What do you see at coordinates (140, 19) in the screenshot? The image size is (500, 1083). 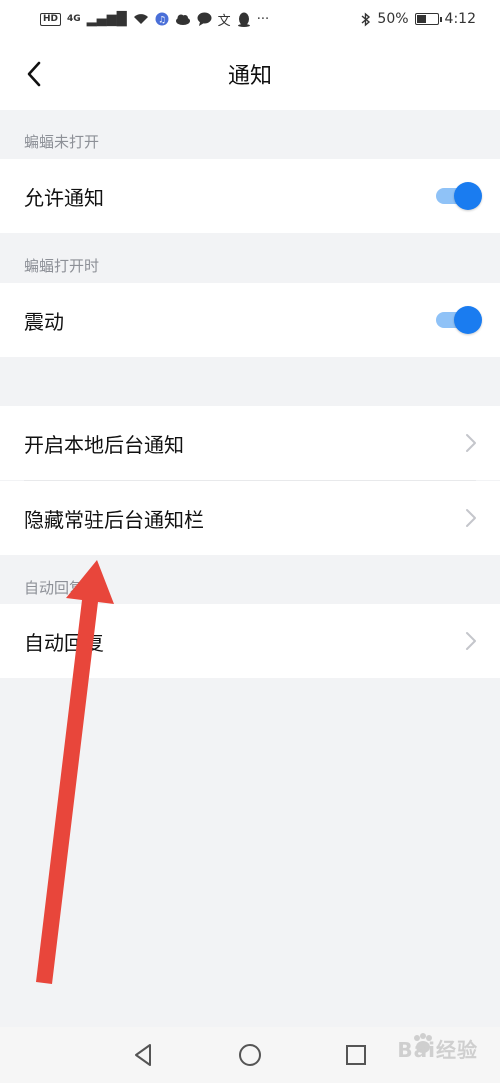 I see `wifi-icon` at bounding box center [140, 19].